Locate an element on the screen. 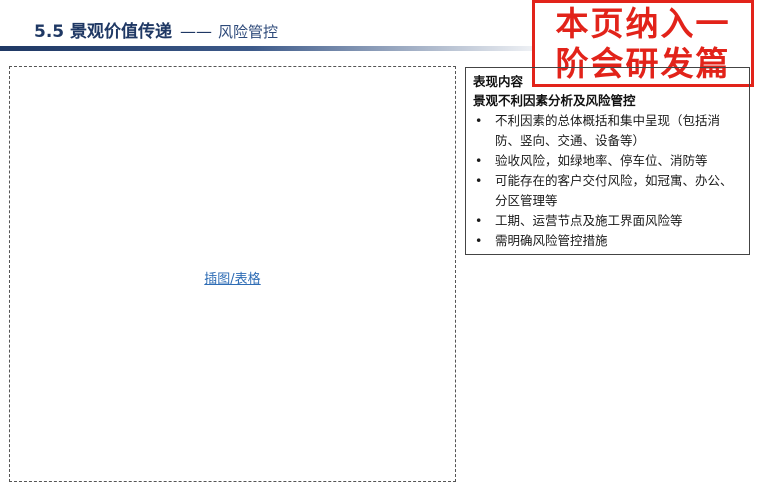 The height and width of the screenshot is (483, 760). content-subheading: 景观不利因素分析及风险管控 is located at coordinates (554, 100).